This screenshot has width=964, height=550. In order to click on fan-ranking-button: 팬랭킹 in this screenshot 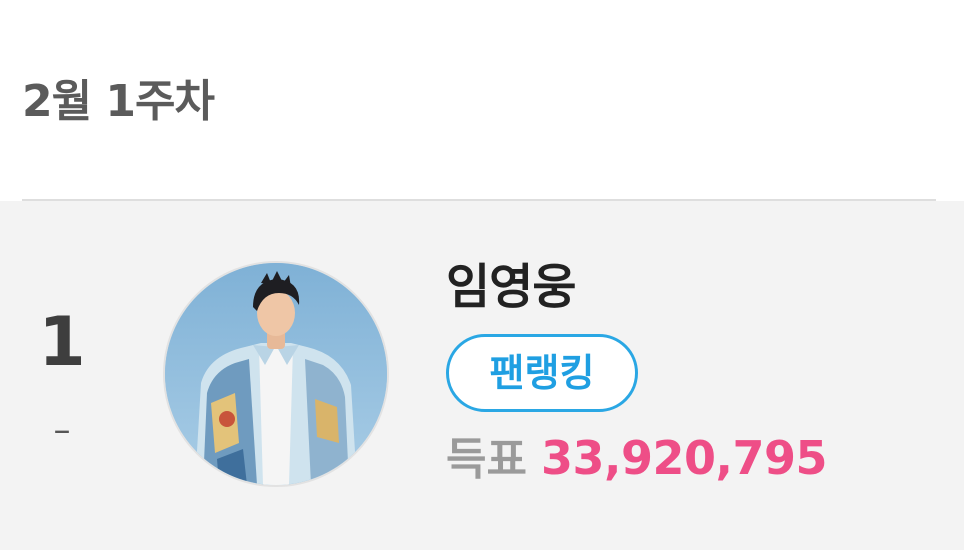, I will do `click(542, 373)`.